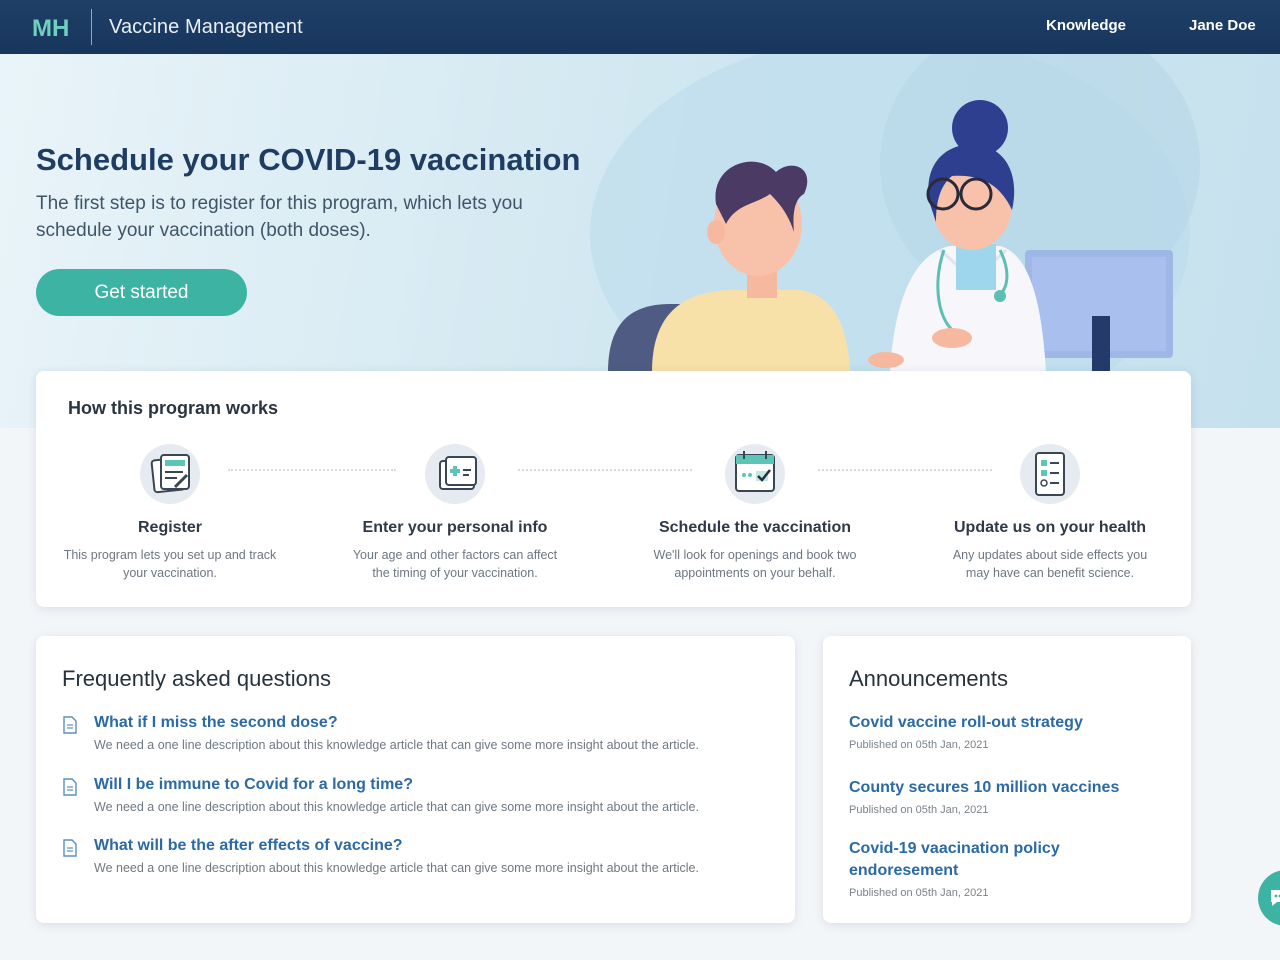  What do you see at coordinates (1086, 25) in the screenshot?
I see `nav-knowledge-link: Knowledge` at bounding box center [1086, 25].